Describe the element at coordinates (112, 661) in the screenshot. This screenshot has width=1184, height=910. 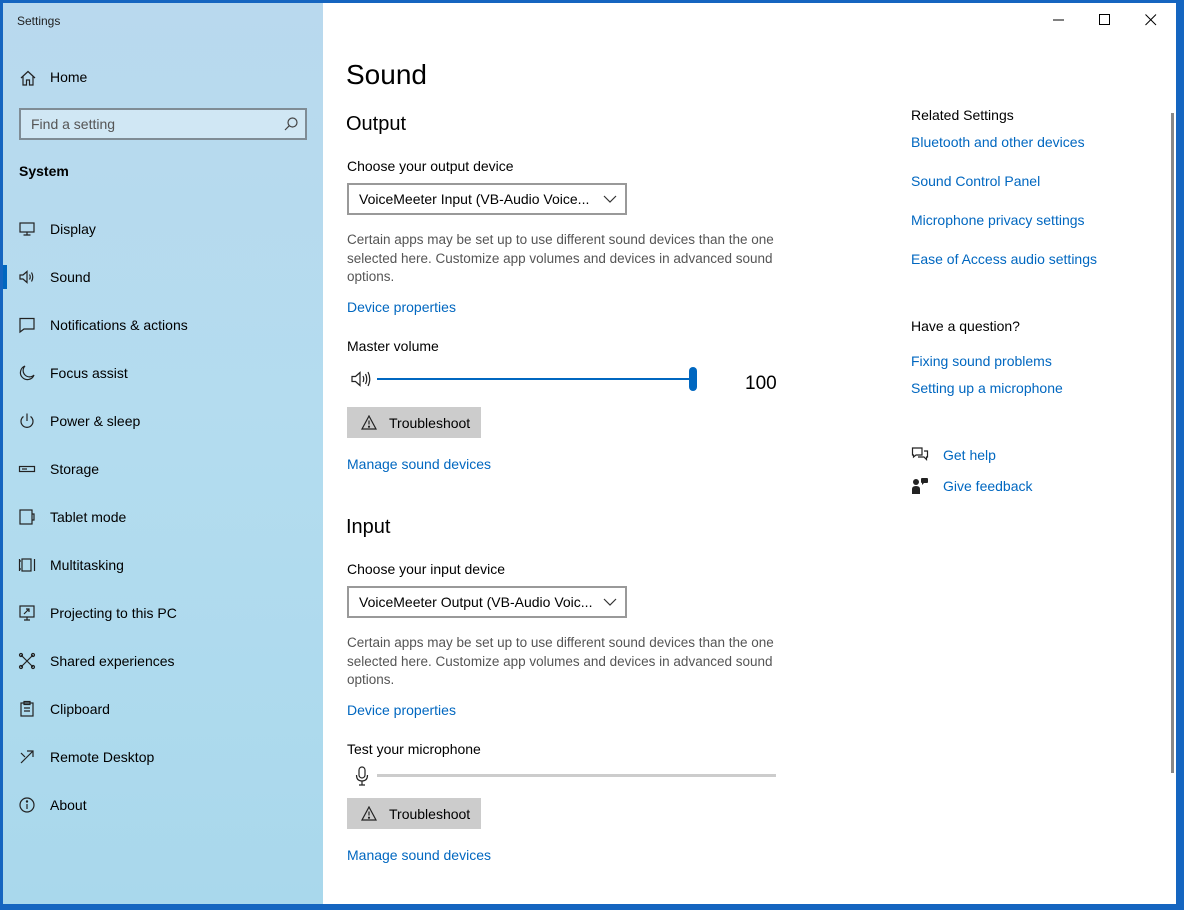
I see `sidebar-item-label: Shared experiences` at that location.